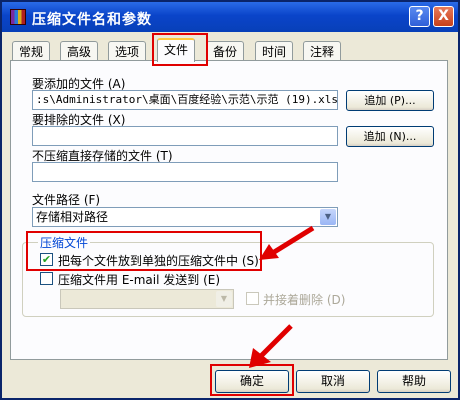 This screenshot has height=400, width=460. I want to click on cancel-button: 取消, so click(333, 381).